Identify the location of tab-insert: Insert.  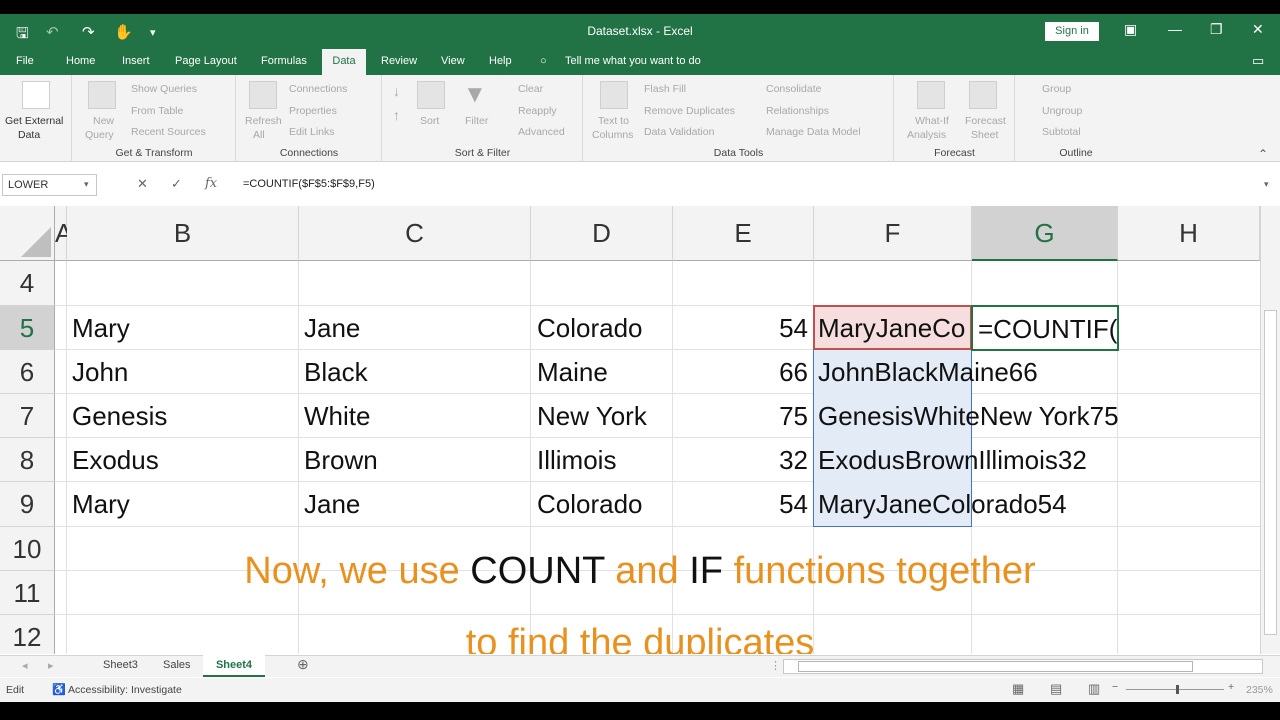
(136, 61).